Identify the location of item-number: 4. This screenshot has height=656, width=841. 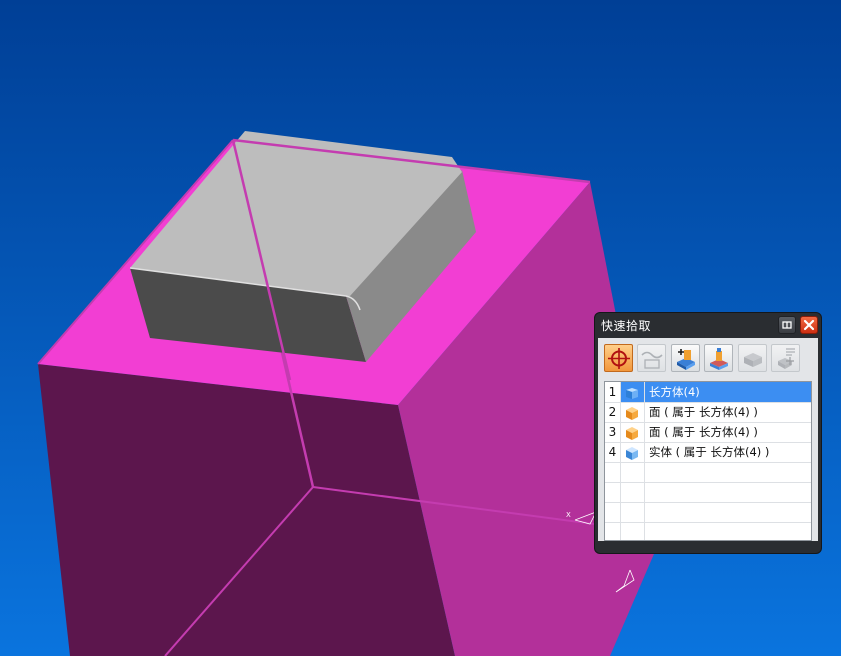
(613, 452).